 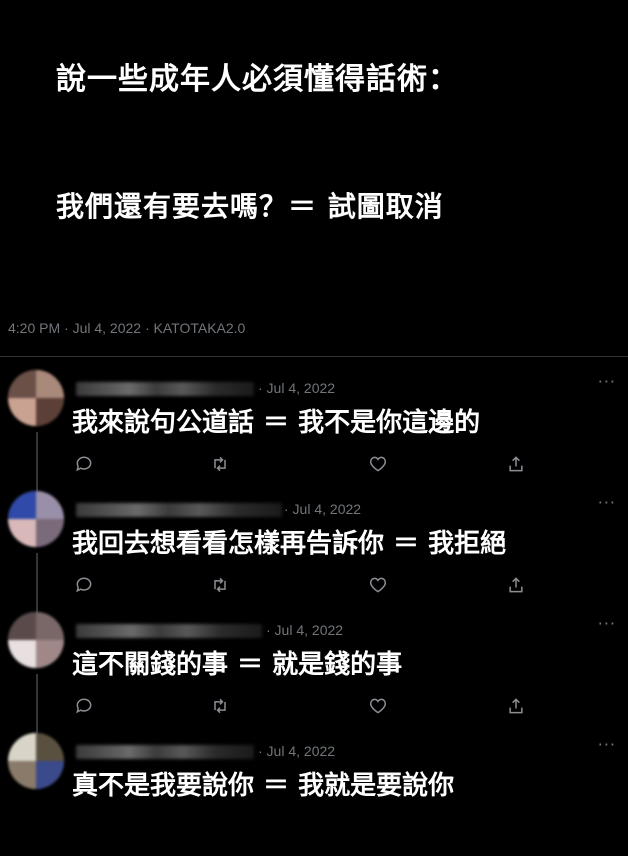 What do you see at coordinates (257, 79) in the screenshot?
I see `post-title: 說一些成年人必須懂得話術：` at bounding box center [257, 79].